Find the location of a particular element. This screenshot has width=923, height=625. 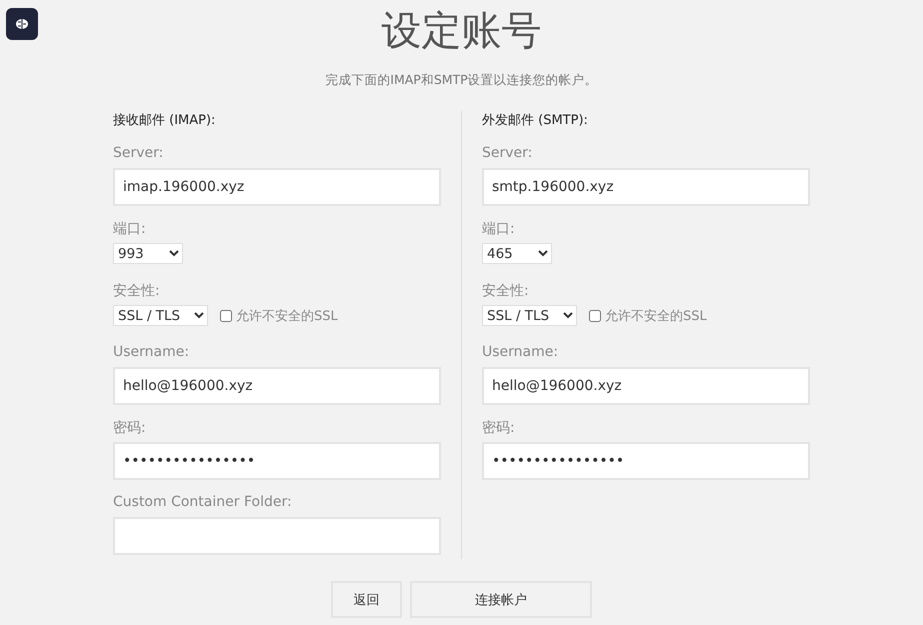

port-select: 465 is located at coordinates (517, 253).